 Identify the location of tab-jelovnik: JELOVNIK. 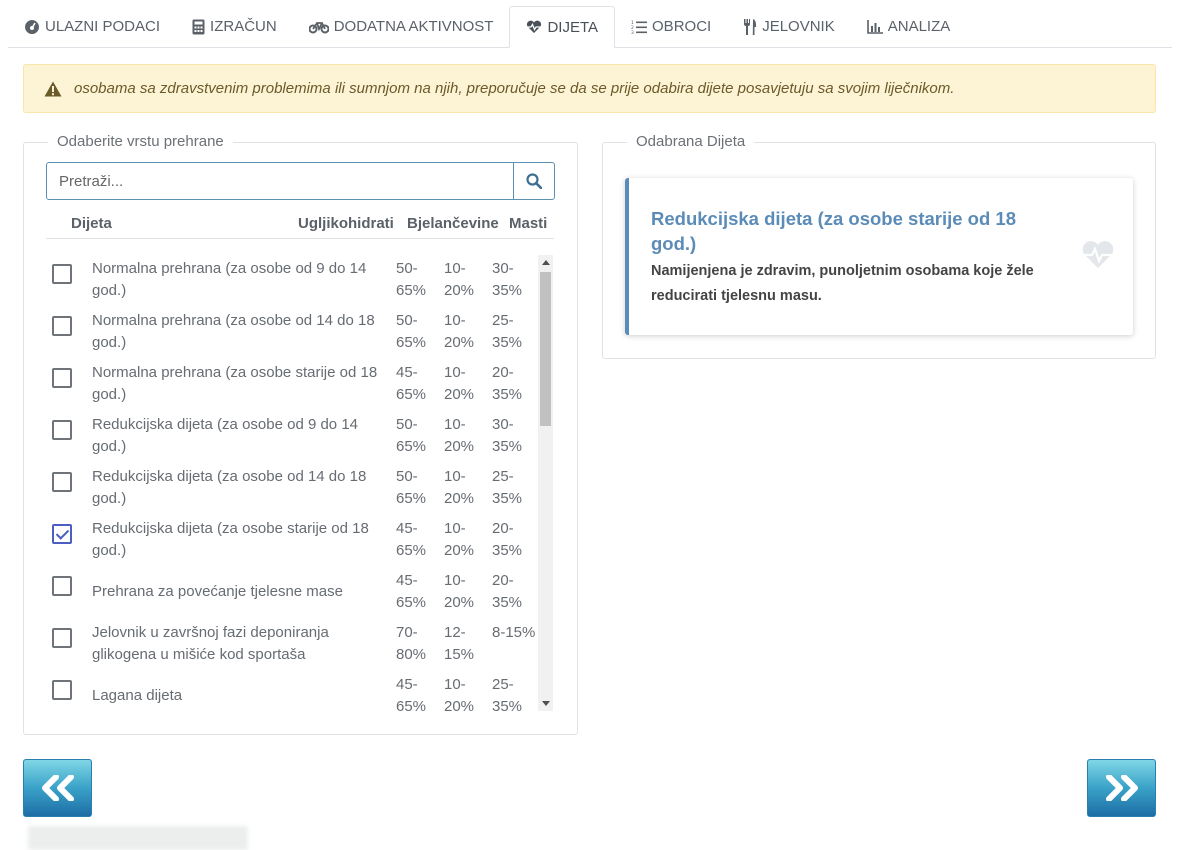
(789, 26).